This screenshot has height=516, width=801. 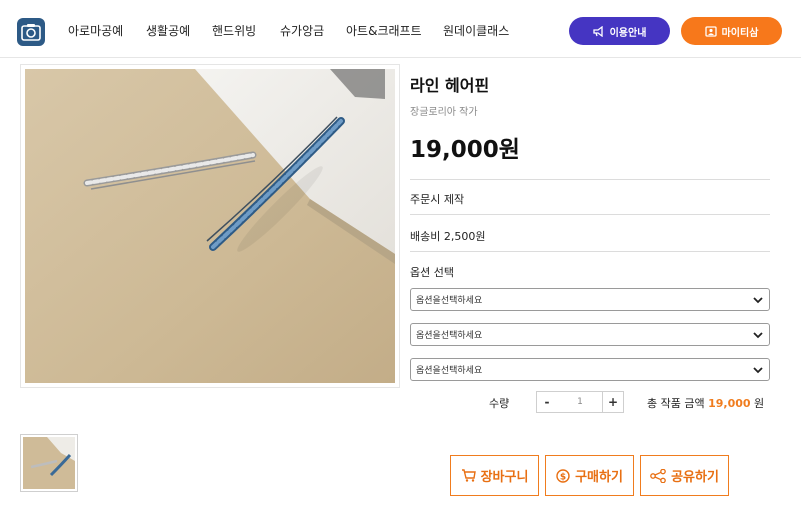 What do you see at coordinates (705, 403) in the screenshot?
I see `total-price: 총 작품 금액 19,000 원` at bounding box center [705, 403].